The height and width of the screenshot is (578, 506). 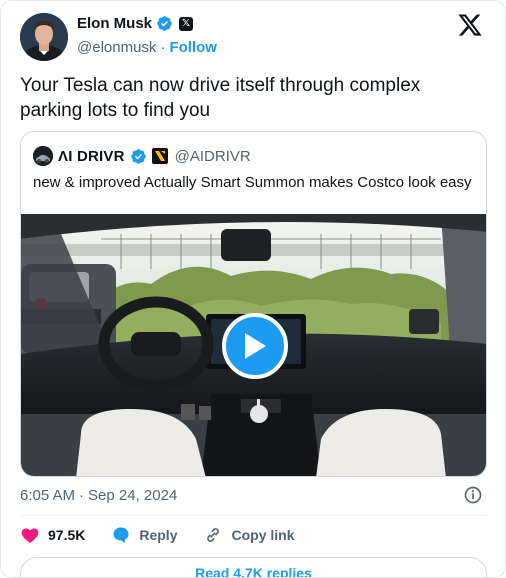 I want to click on quoted-author-avatar, so click(x=43, y=156).